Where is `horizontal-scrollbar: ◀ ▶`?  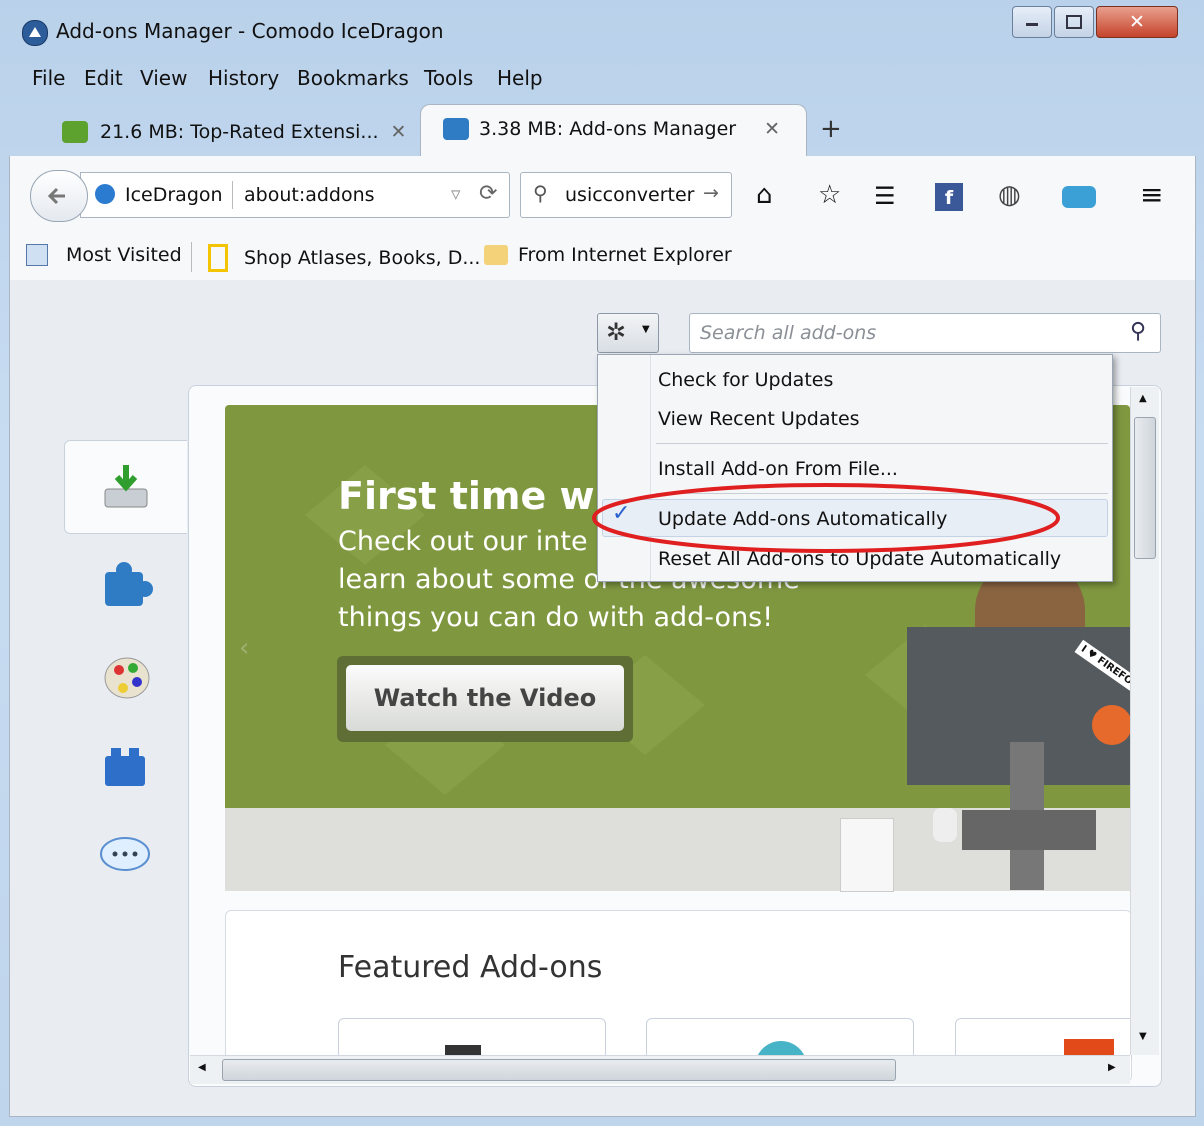
horizontal-scrollbar: ◀ ▶ is located at coordinates (660, 1069).